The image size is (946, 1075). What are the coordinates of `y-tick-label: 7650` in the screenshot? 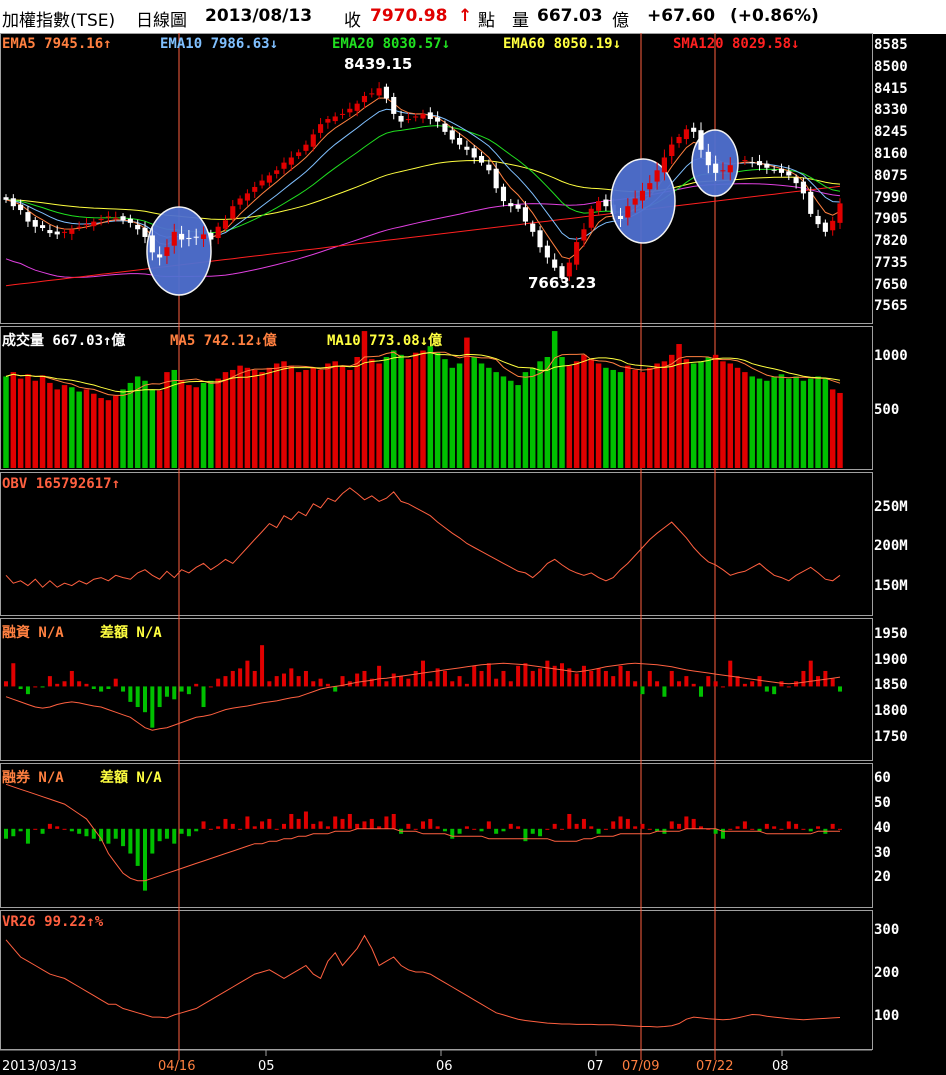 It's located at (891, 284).